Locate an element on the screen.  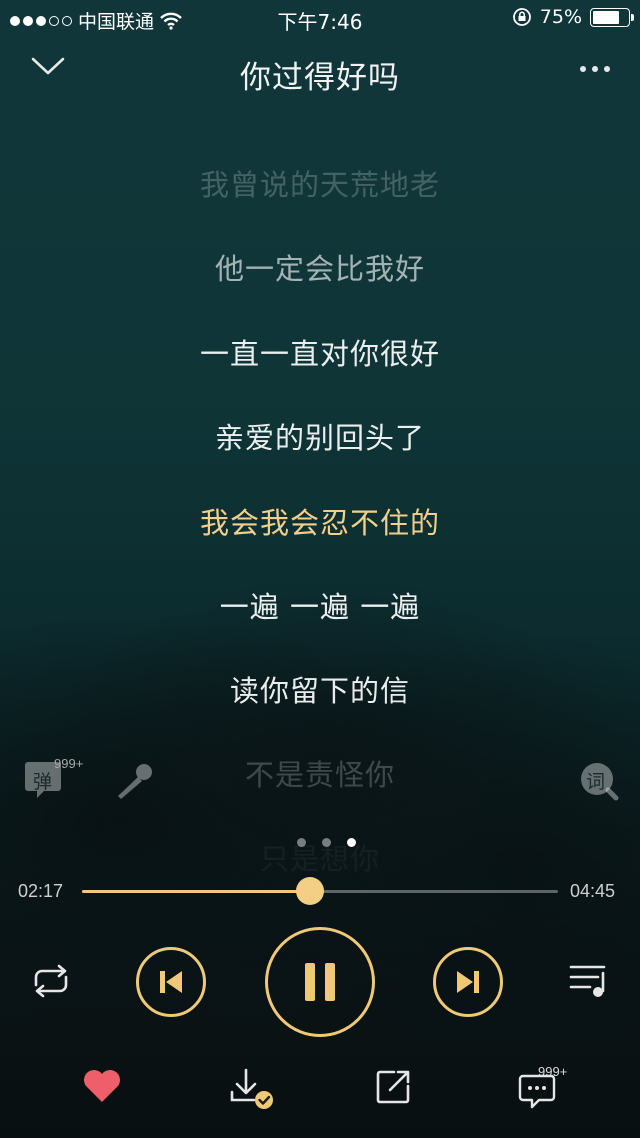
download-button is located at coordinates (252, 1092).